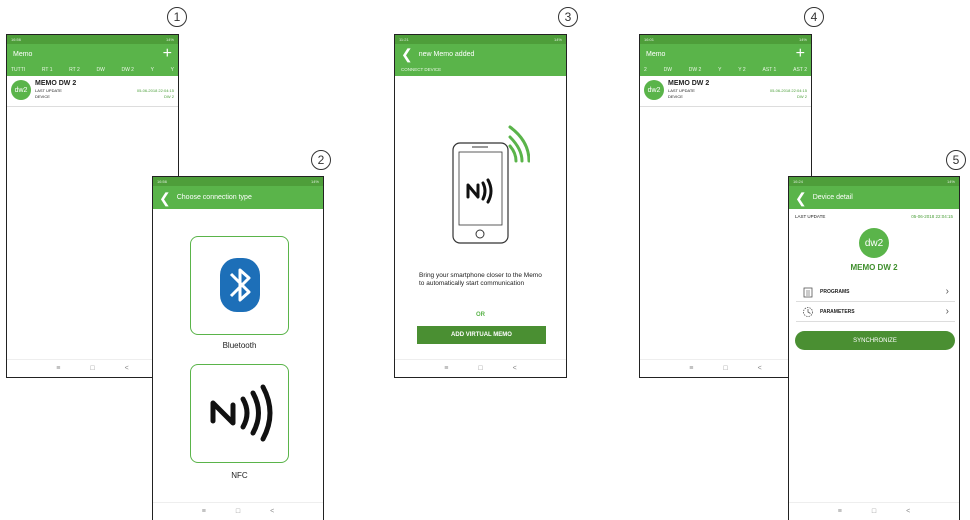  Describe the element at coordinates (770, 70) in the screenshot. I see `tab-ast1: AST 1` at that location.